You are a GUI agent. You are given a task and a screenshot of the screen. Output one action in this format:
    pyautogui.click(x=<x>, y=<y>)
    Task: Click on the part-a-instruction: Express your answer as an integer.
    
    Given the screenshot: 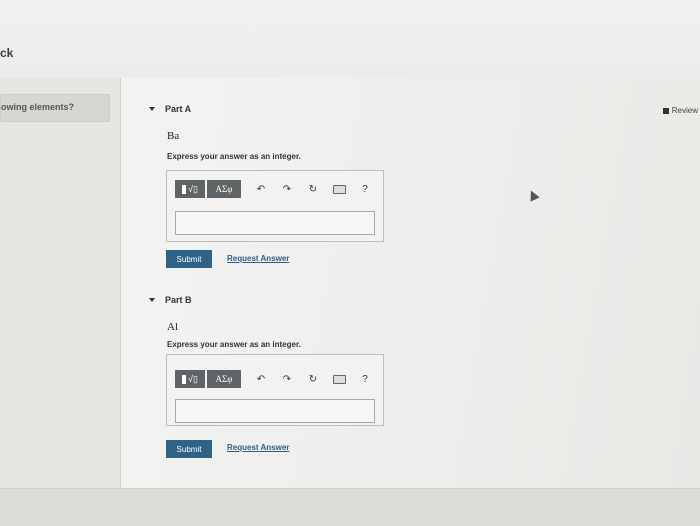 What is the action you would take?
    pyautogui.click(x=234, y=156)
    